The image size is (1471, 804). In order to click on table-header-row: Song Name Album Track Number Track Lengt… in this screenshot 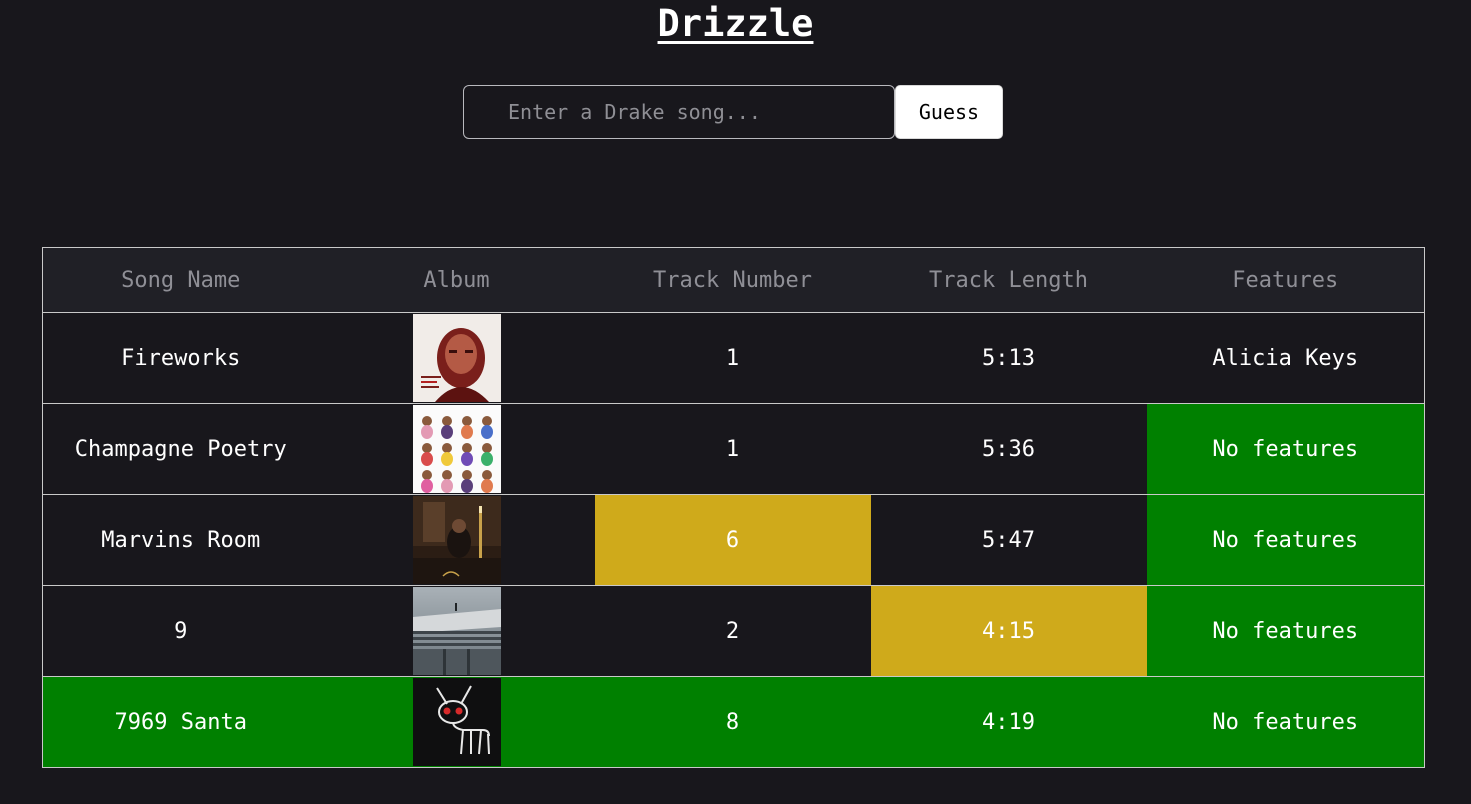, I will do `click(733, 280)`.